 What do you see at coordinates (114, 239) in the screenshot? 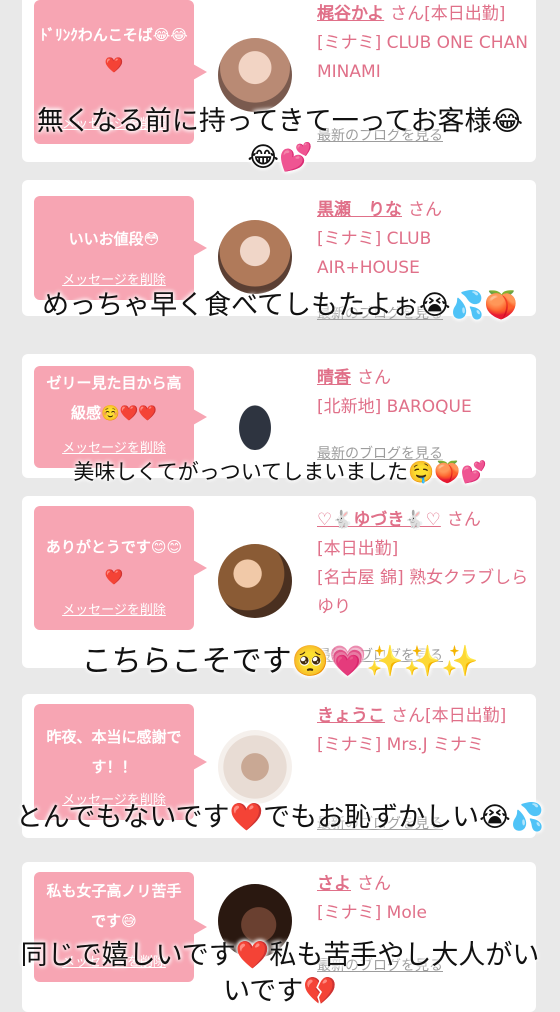
I see `message-text: いいお値段😳` at bounding box center [114, 239].